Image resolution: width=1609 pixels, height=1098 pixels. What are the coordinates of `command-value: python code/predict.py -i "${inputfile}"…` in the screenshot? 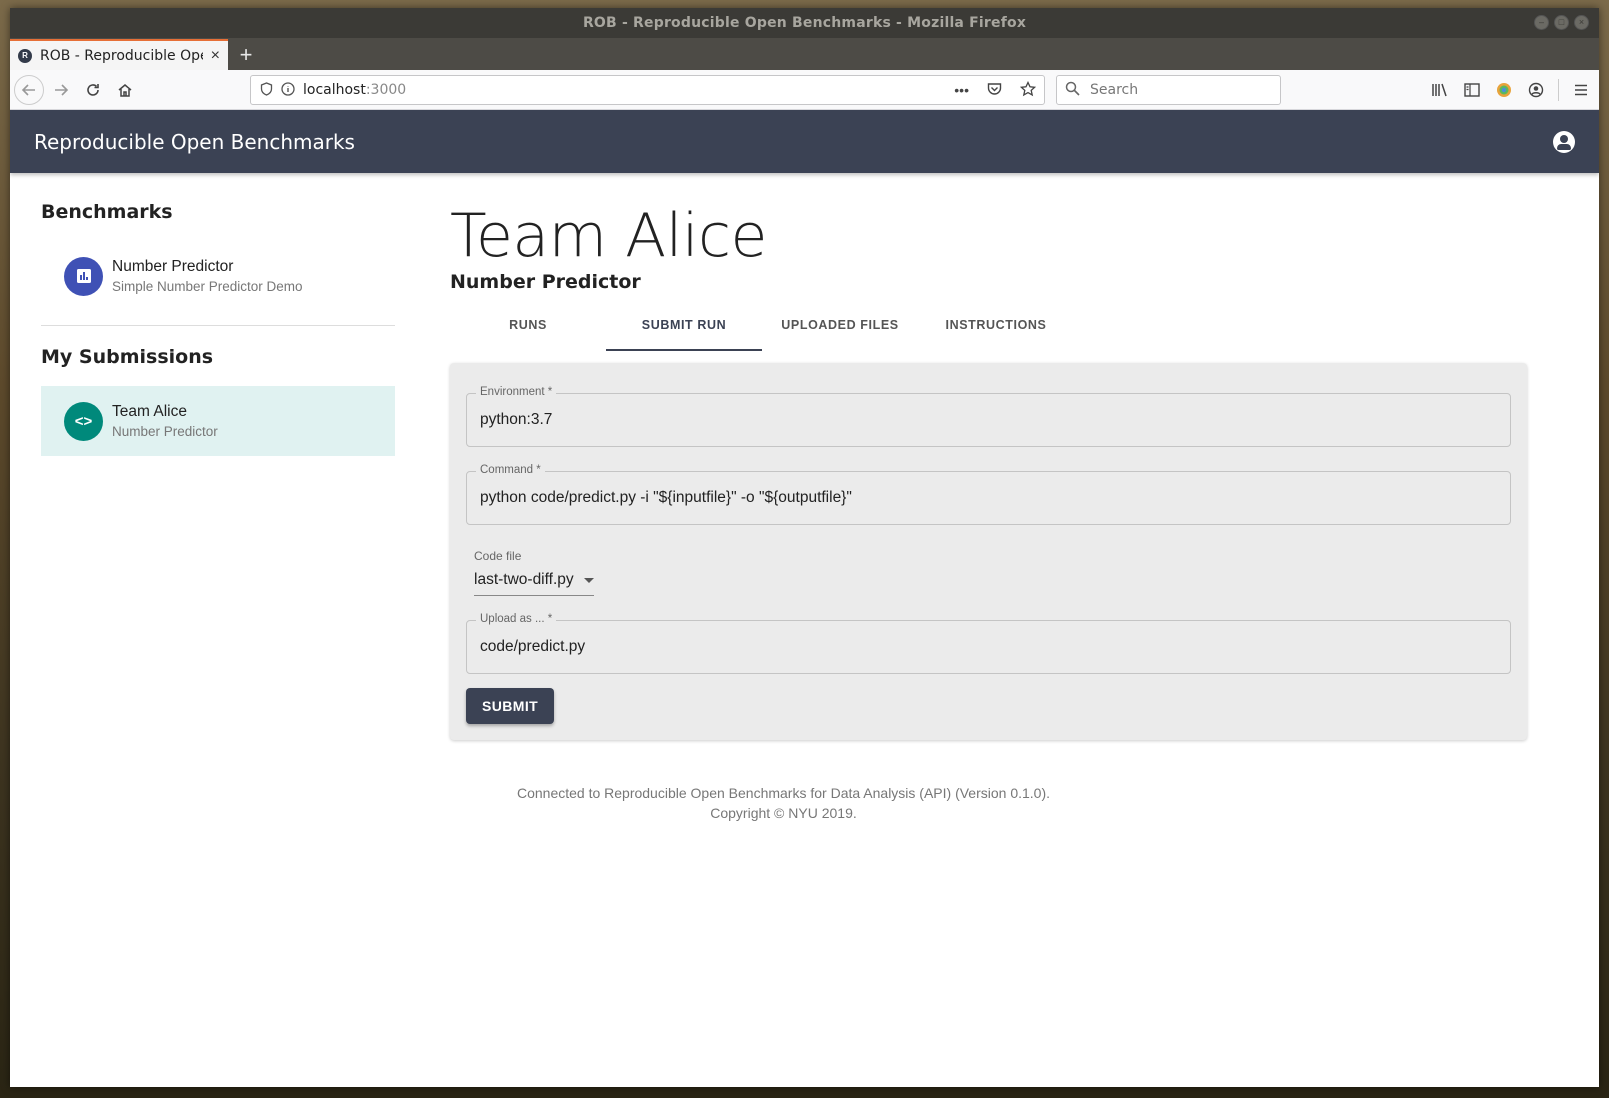 It's located at (666, 498).